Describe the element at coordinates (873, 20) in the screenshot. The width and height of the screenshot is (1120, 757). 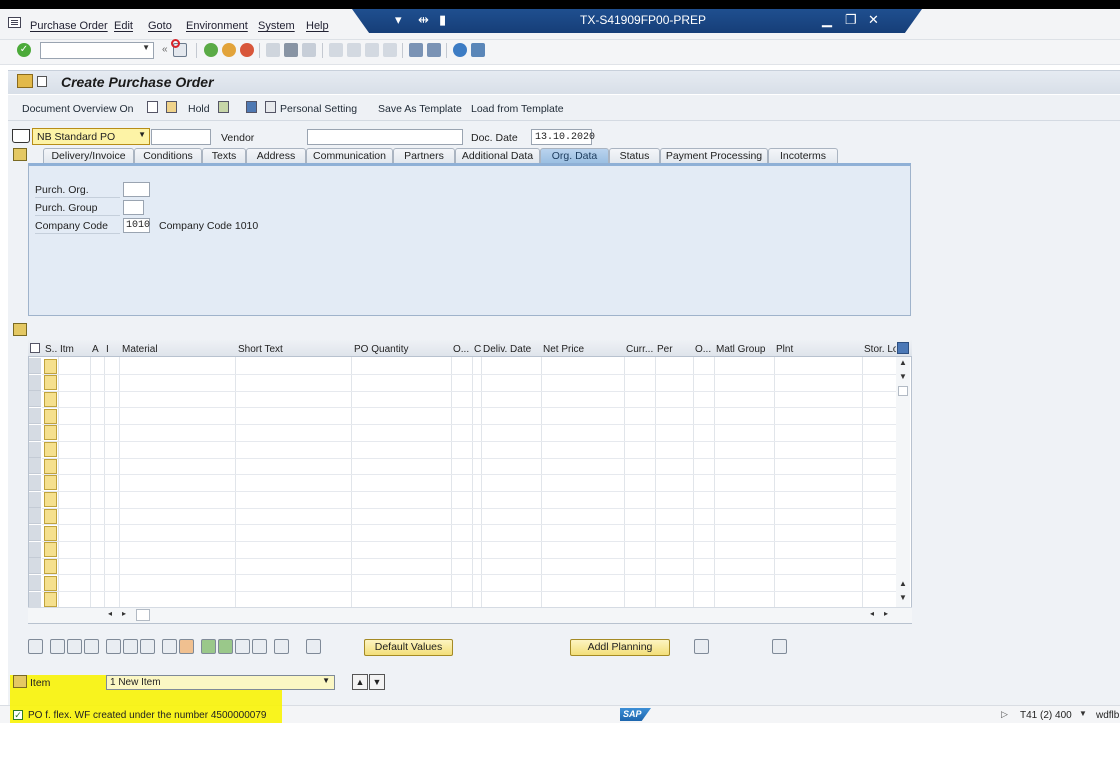
I see `close-icon: ✕` at that location.